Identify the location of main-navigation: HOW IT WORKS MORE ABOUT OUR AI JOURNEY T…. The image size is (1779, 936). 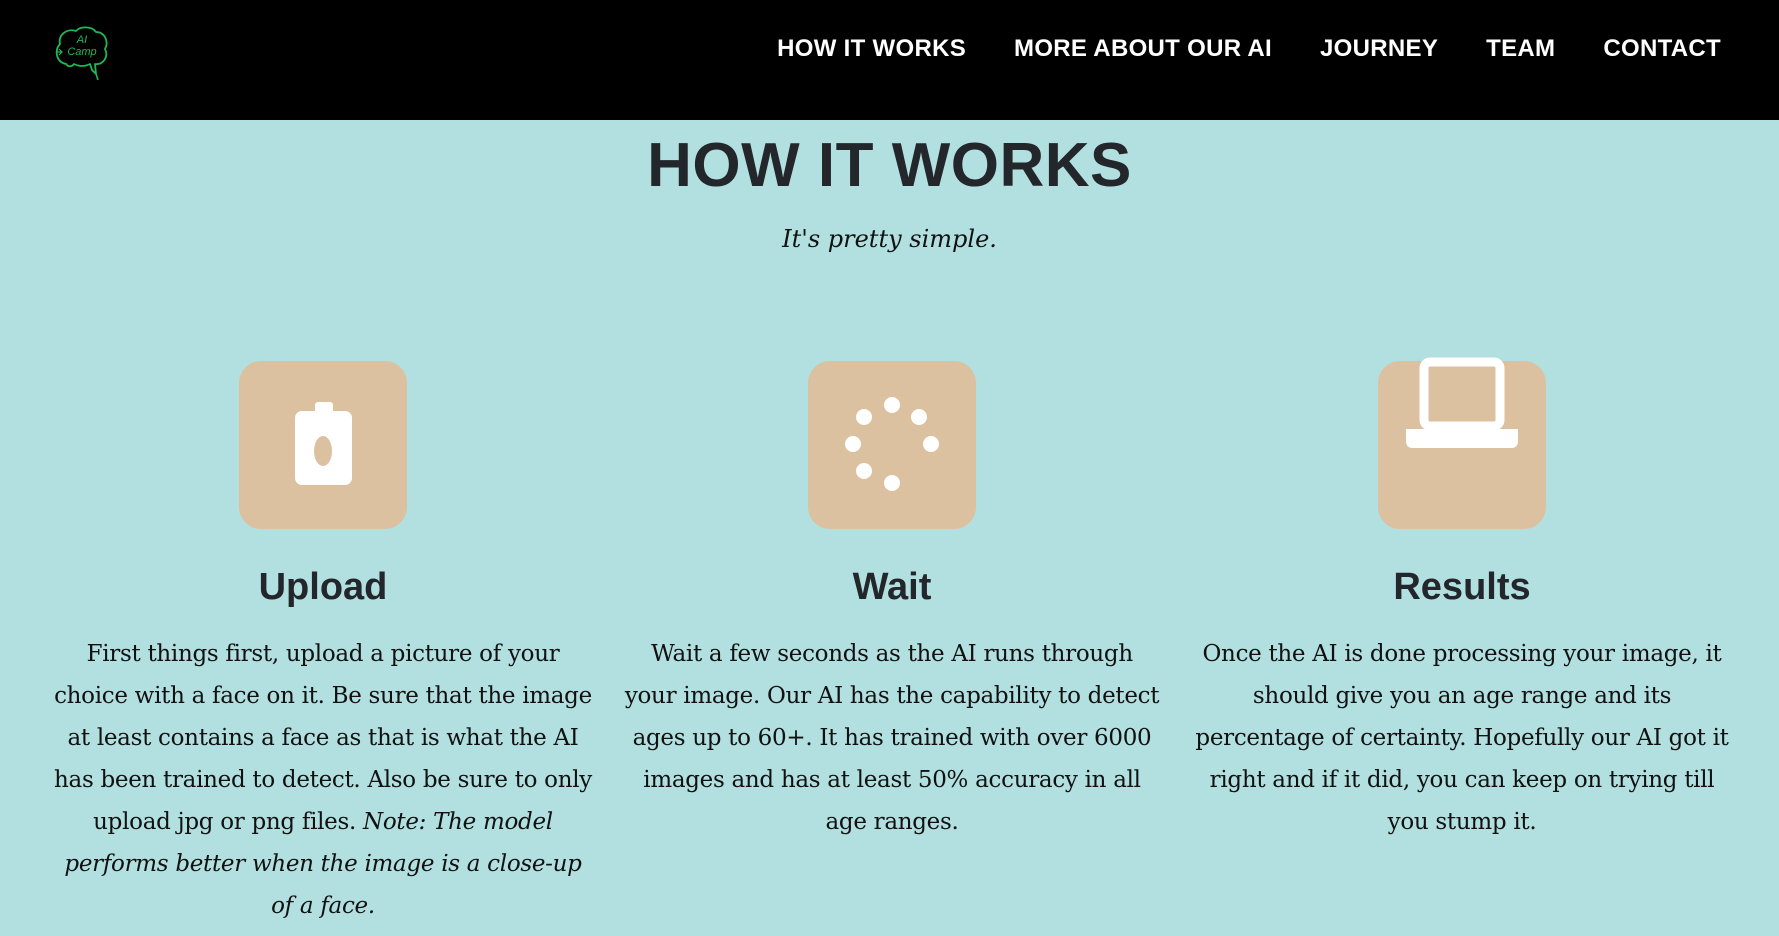
(1249, 49).